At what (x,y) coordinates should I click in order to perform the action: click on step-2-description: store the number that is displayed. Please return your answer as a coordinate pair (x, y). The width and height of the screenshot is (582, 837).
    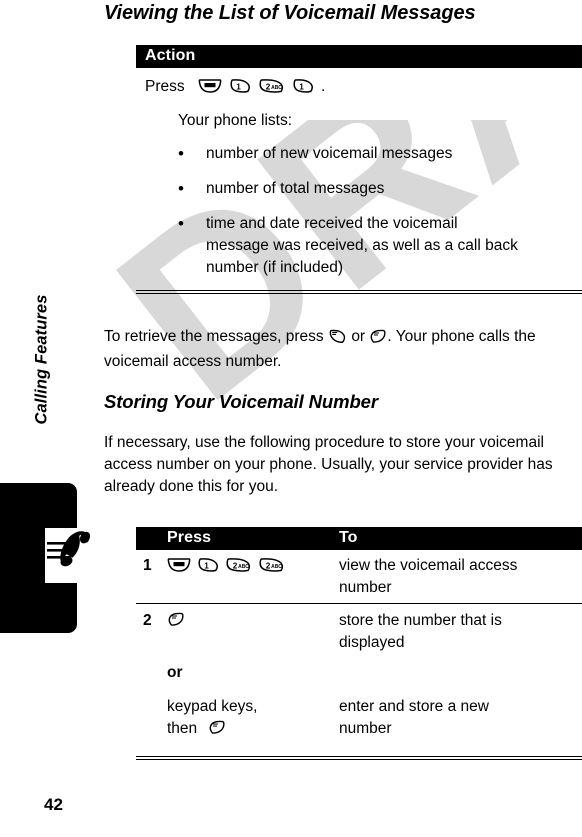
    Looking at the image, I should click on (420, 631).